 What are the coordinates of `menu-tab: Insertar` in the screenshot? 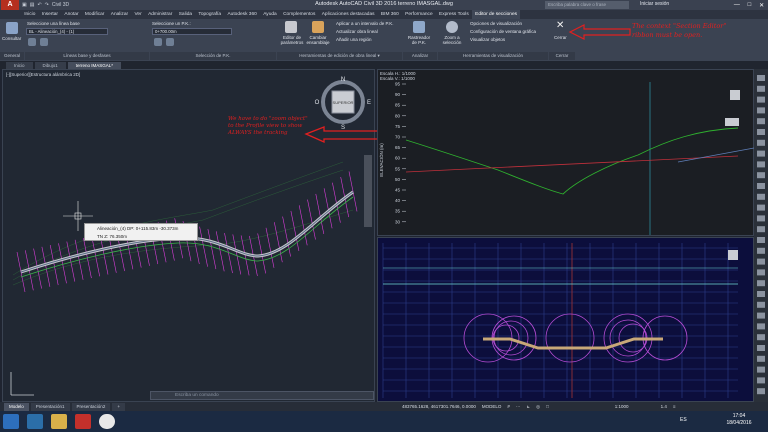 It's located at (50, 14).